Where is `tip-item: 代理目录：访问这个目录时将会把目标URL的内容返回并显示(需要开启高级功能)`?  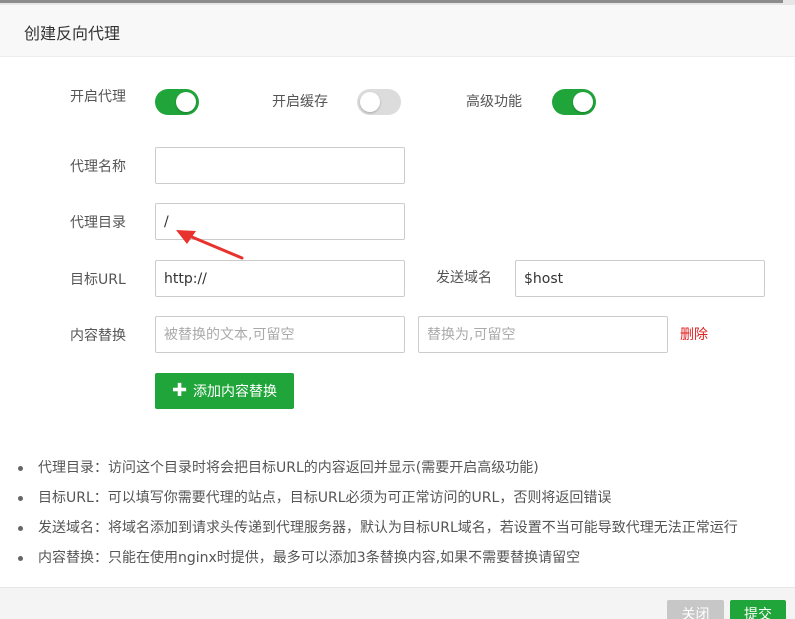 tip-item: 代理目录：访问这个目录时将会把目标URL的内容返回并显示(需要开启高级功能) is located at coordinates (378, 473).